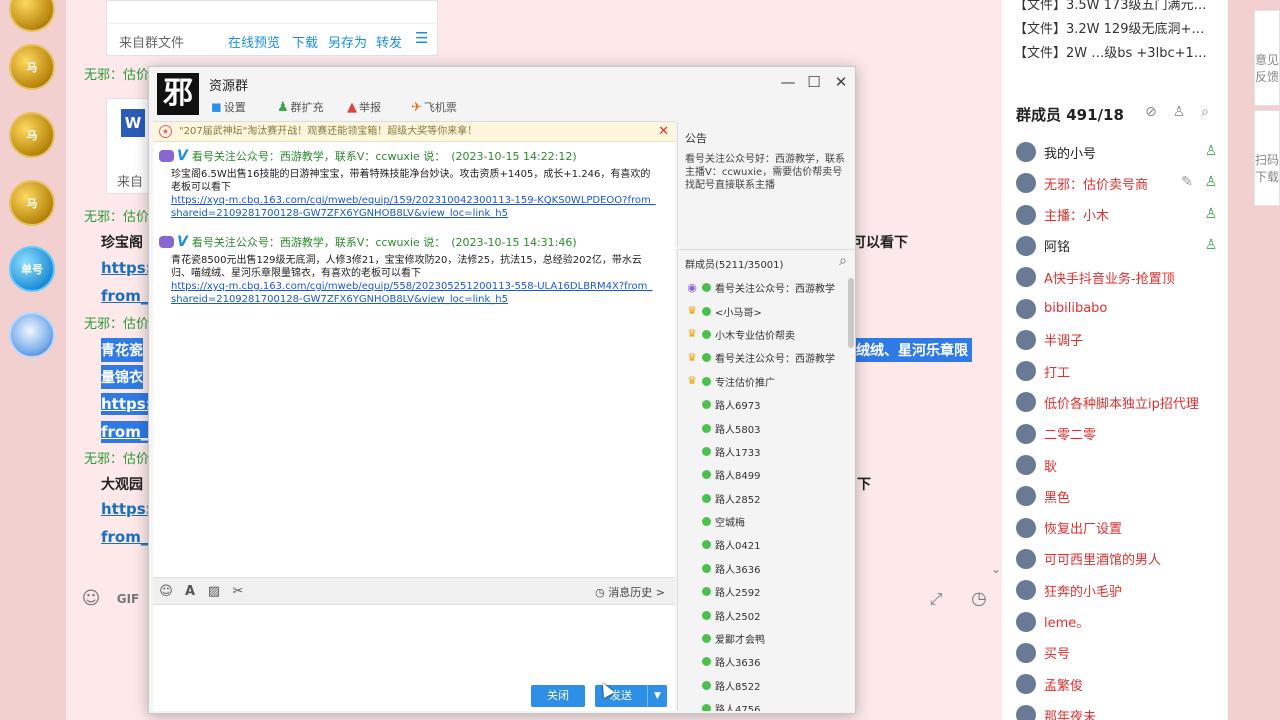  What do you see at coordinates (1057, 655) in the screenshot?
I see `member-name: 买号` at bounding box center [1057, 655].